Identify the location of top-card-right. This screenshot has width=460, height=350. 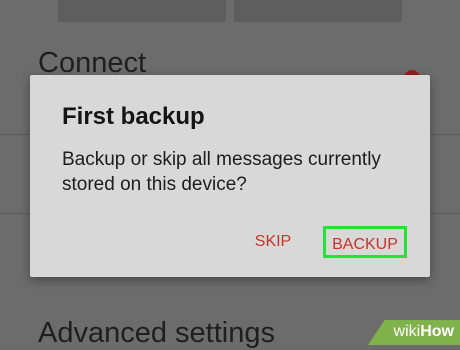
(318, 11).